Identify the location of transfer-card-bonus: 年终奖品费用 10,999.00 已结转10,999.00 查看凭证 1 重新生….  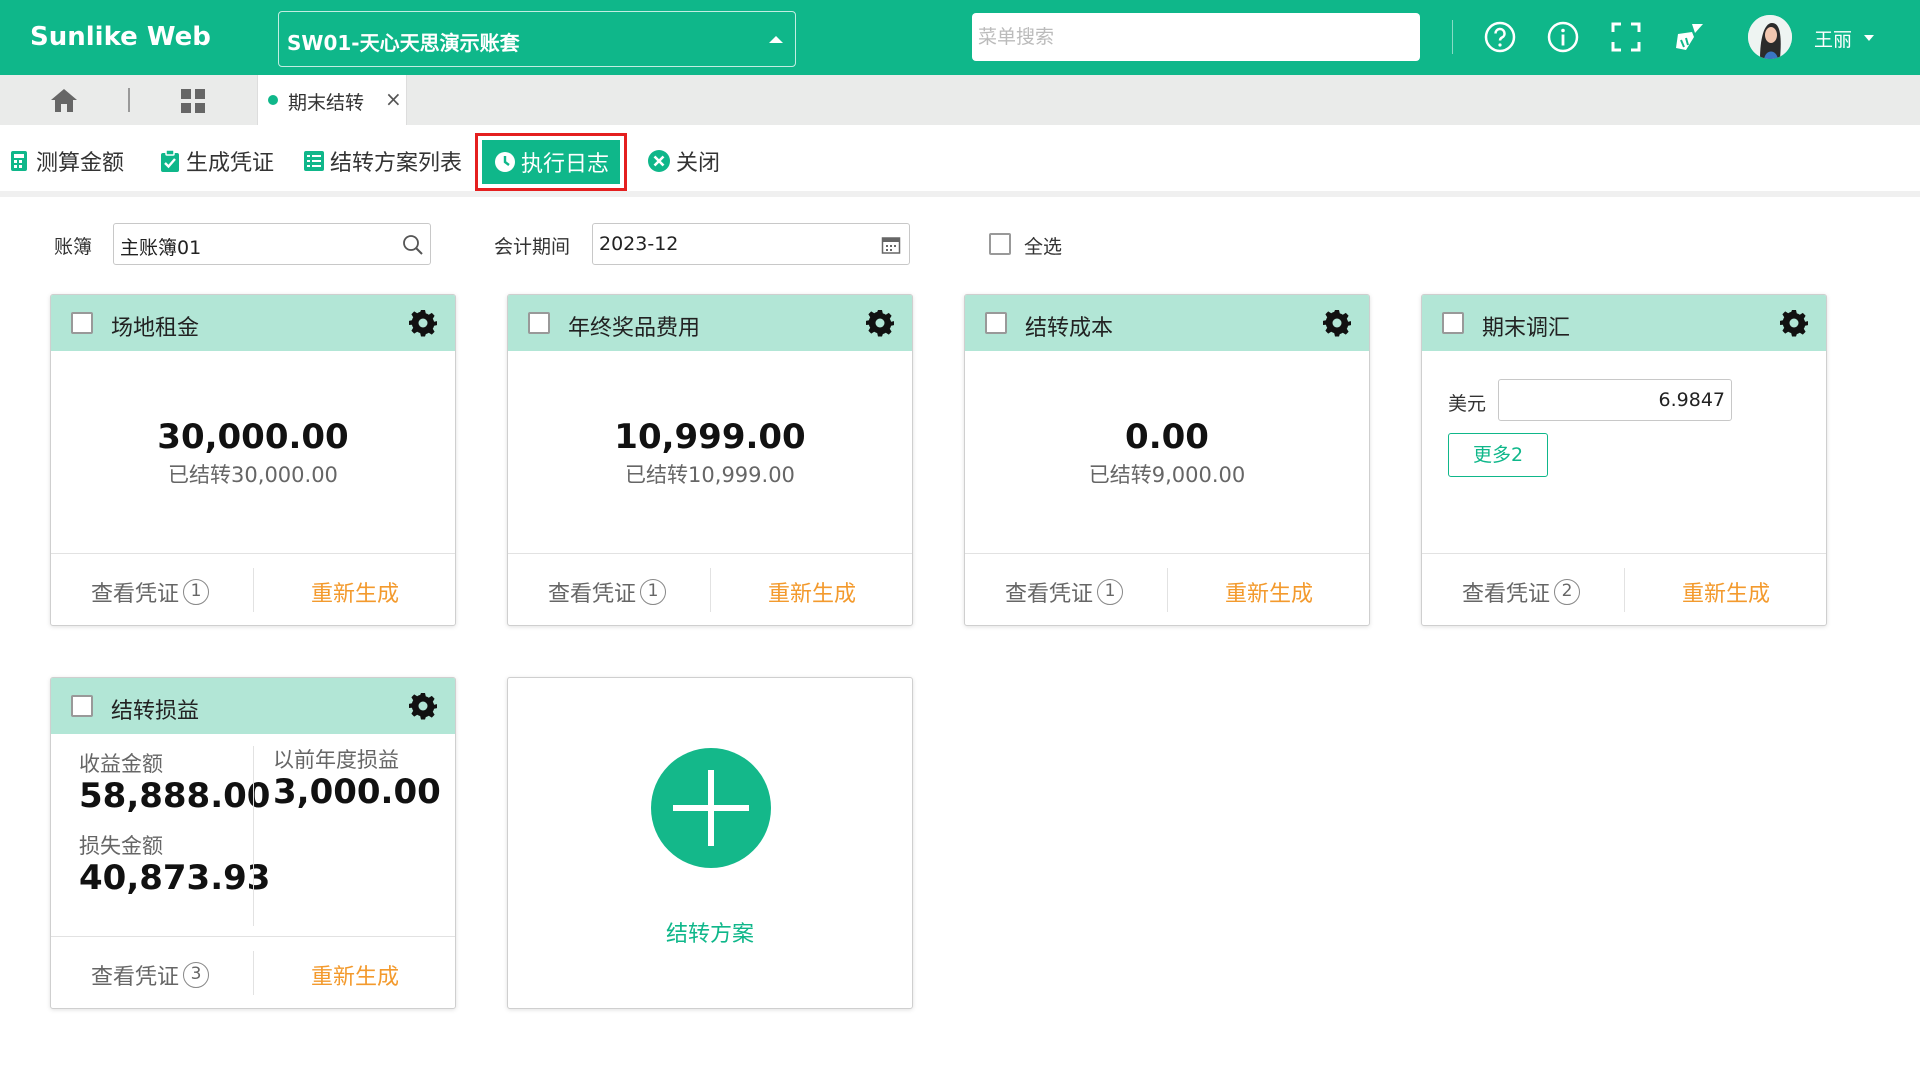
(710, 460).